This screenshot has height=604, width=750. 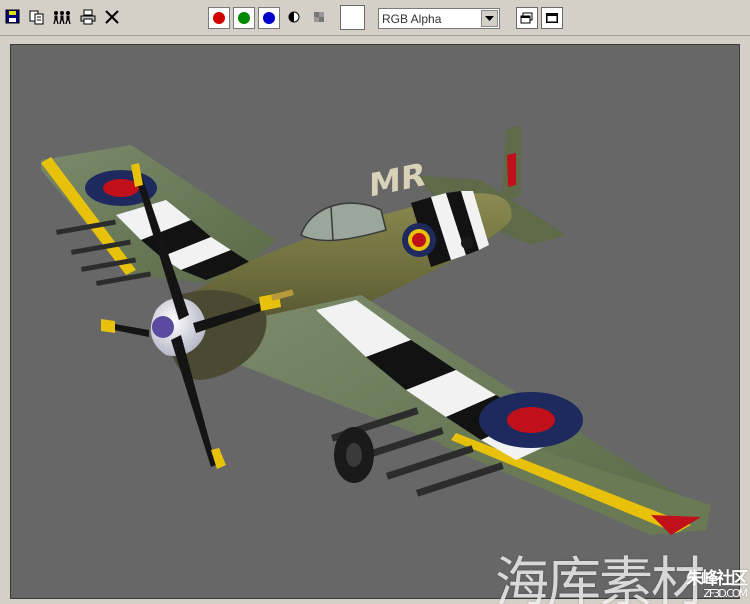 What do you see at coordinates (62, 17) in the screenshot?
I see `users-icon` at bounding box center [62, 17].